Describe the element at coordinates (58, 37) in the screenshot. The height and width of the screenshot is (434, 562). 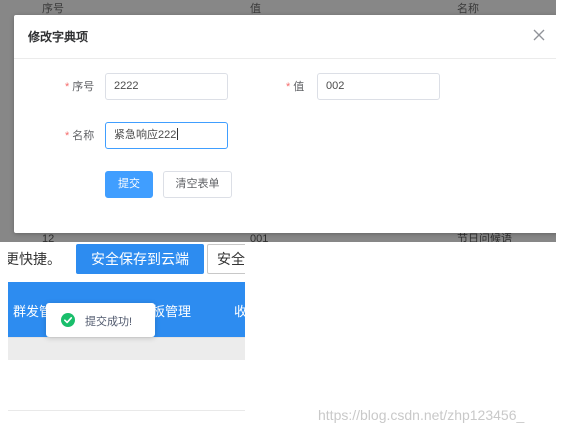
I see `dialog-title: 修改字典项` at that location.